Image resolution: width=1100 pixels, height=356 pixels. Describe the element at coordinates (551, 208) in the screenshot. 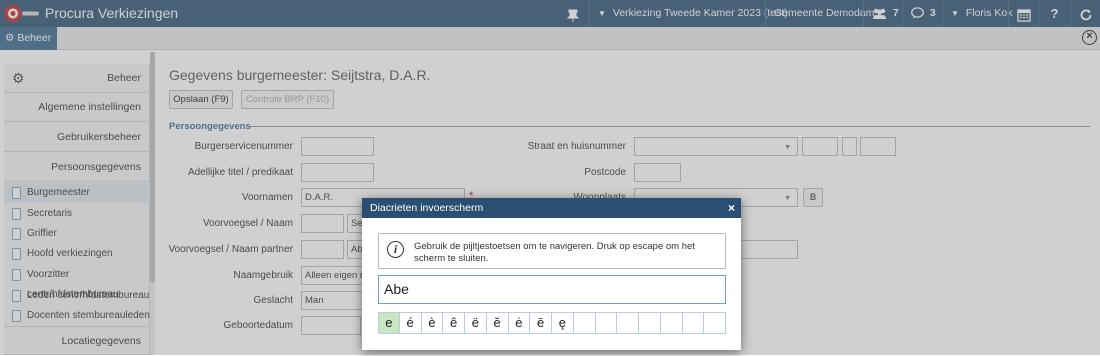

I see `dialog-header: Diacrieten invoerscherm ×` at that location.